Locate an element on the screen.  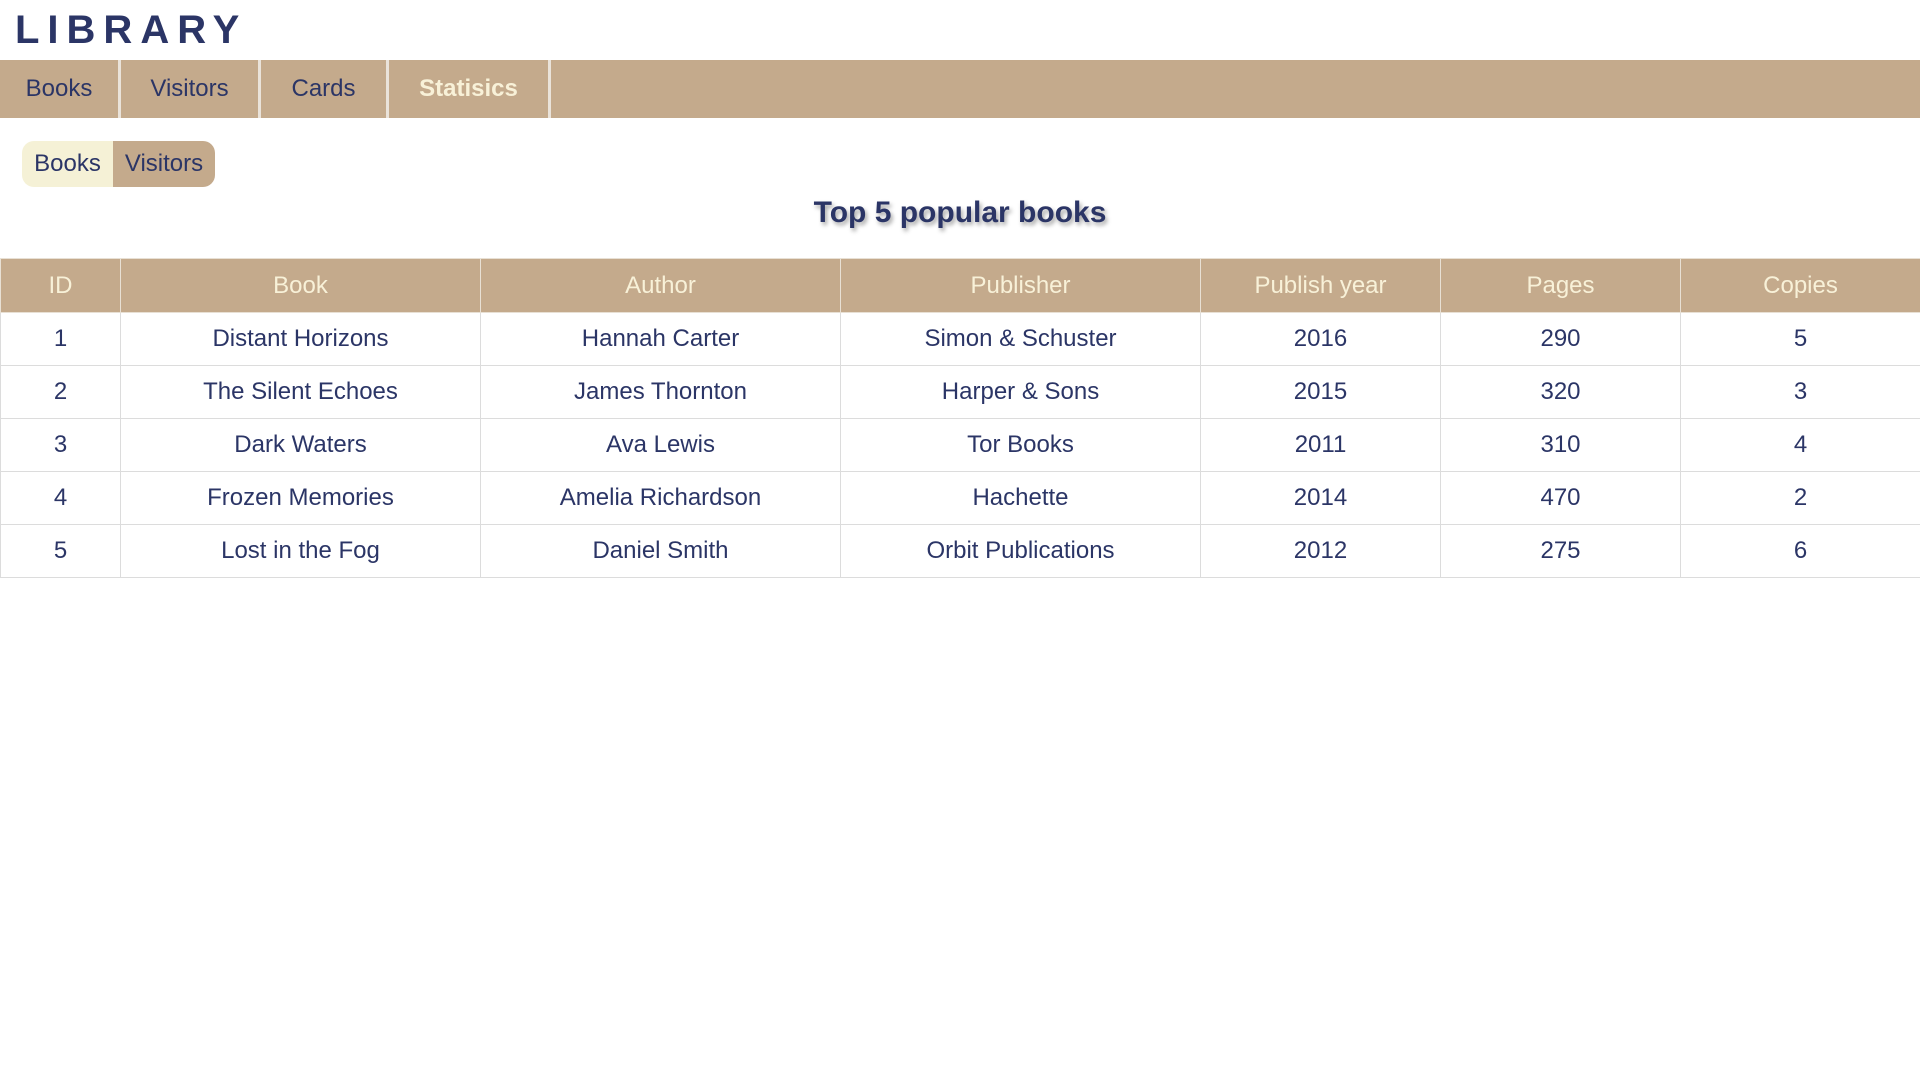
main-nav: Books Visitors Cards Statisics is located at coordinates (960, 89).